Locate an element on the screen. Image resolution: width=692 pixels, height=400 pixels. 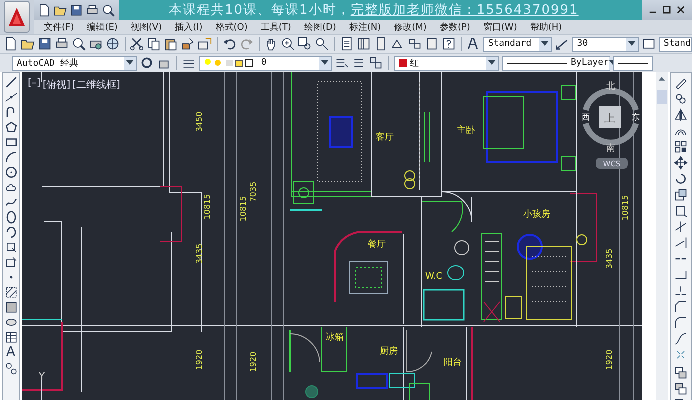
text-tool-button: A is located at coordinates (11, 353).